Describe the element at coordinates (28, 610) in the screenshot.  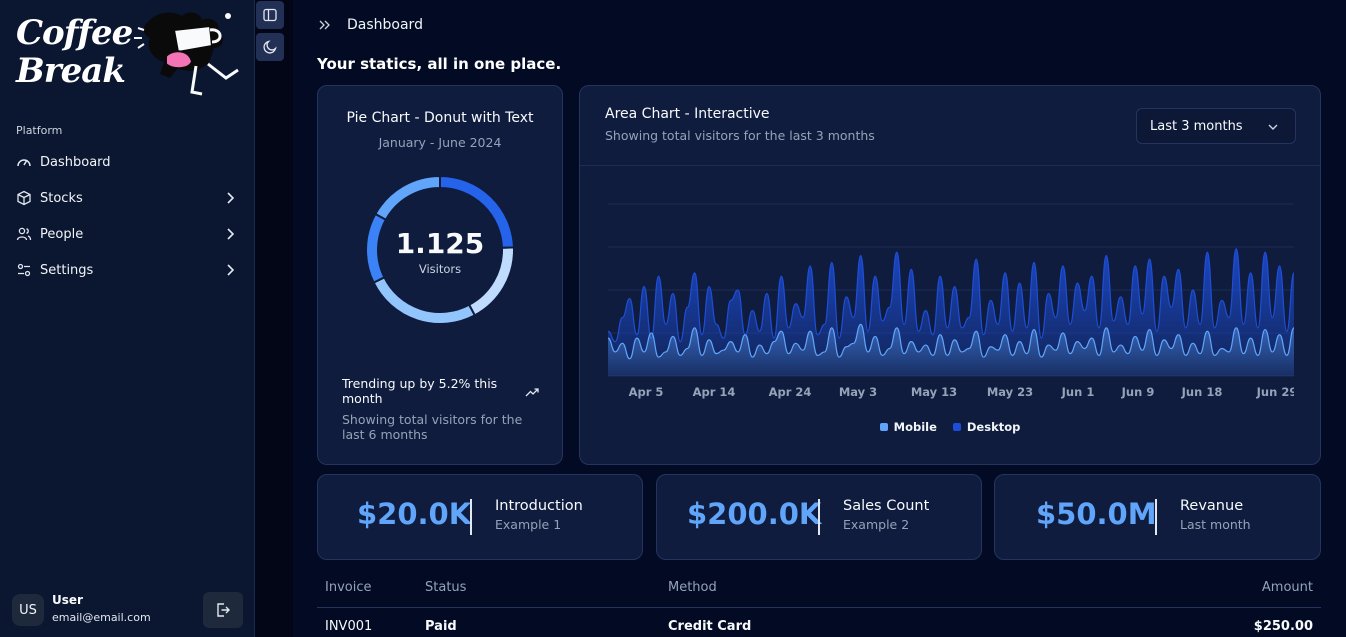
I see `avatar: US` at that location.